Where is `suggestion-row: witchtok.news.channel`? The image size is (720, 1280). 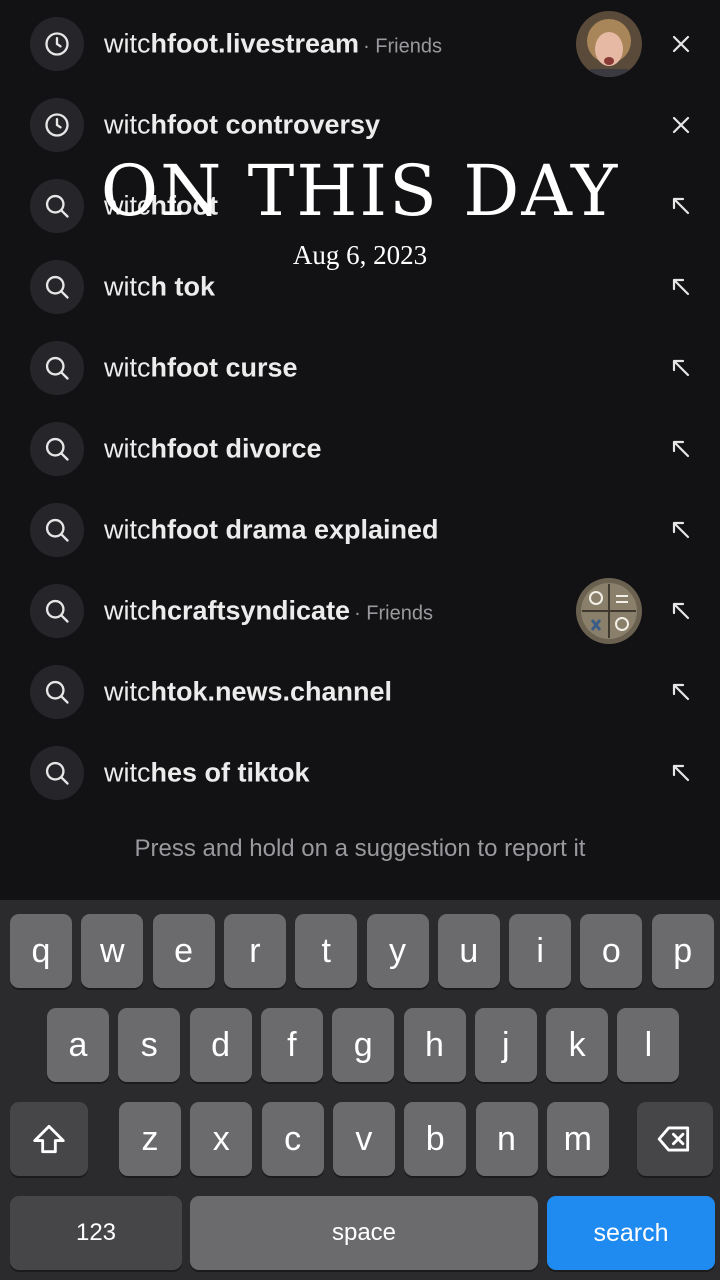
suggestion-row: witchtok.news.channel is located at coordinates (360, 691).